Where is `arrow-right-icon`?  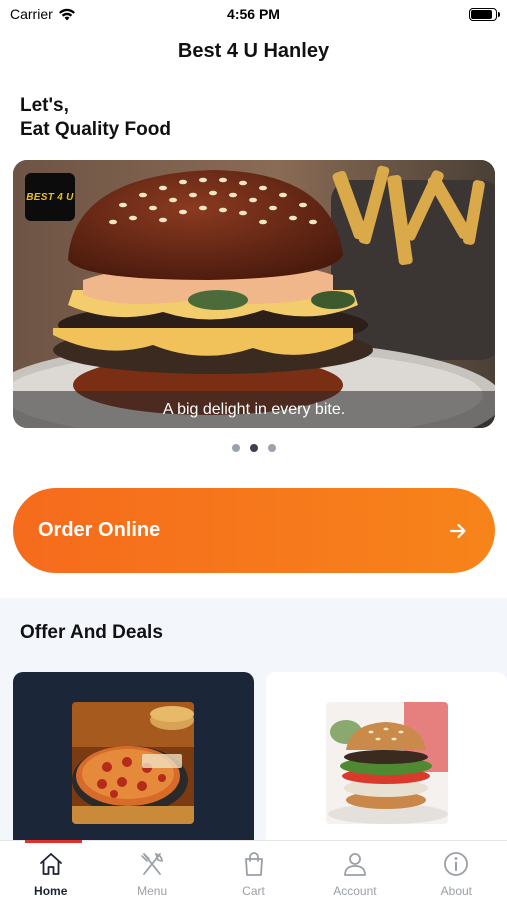
arrow-right-icon is located at coordinates (458, 531).